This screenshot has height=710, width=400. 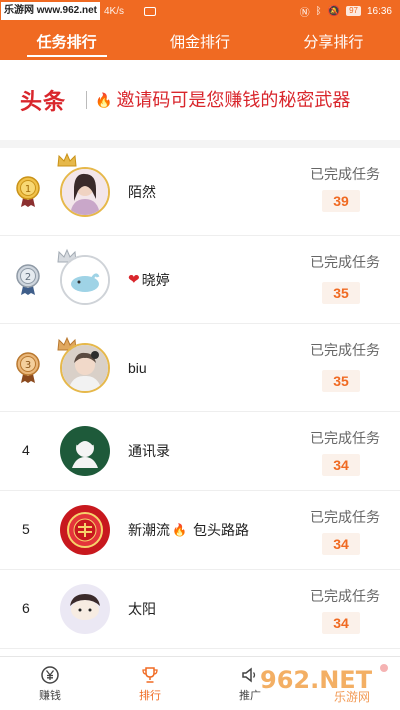 I want to click on nfc-icon: Ⓝ, so click(x=304, y=13).